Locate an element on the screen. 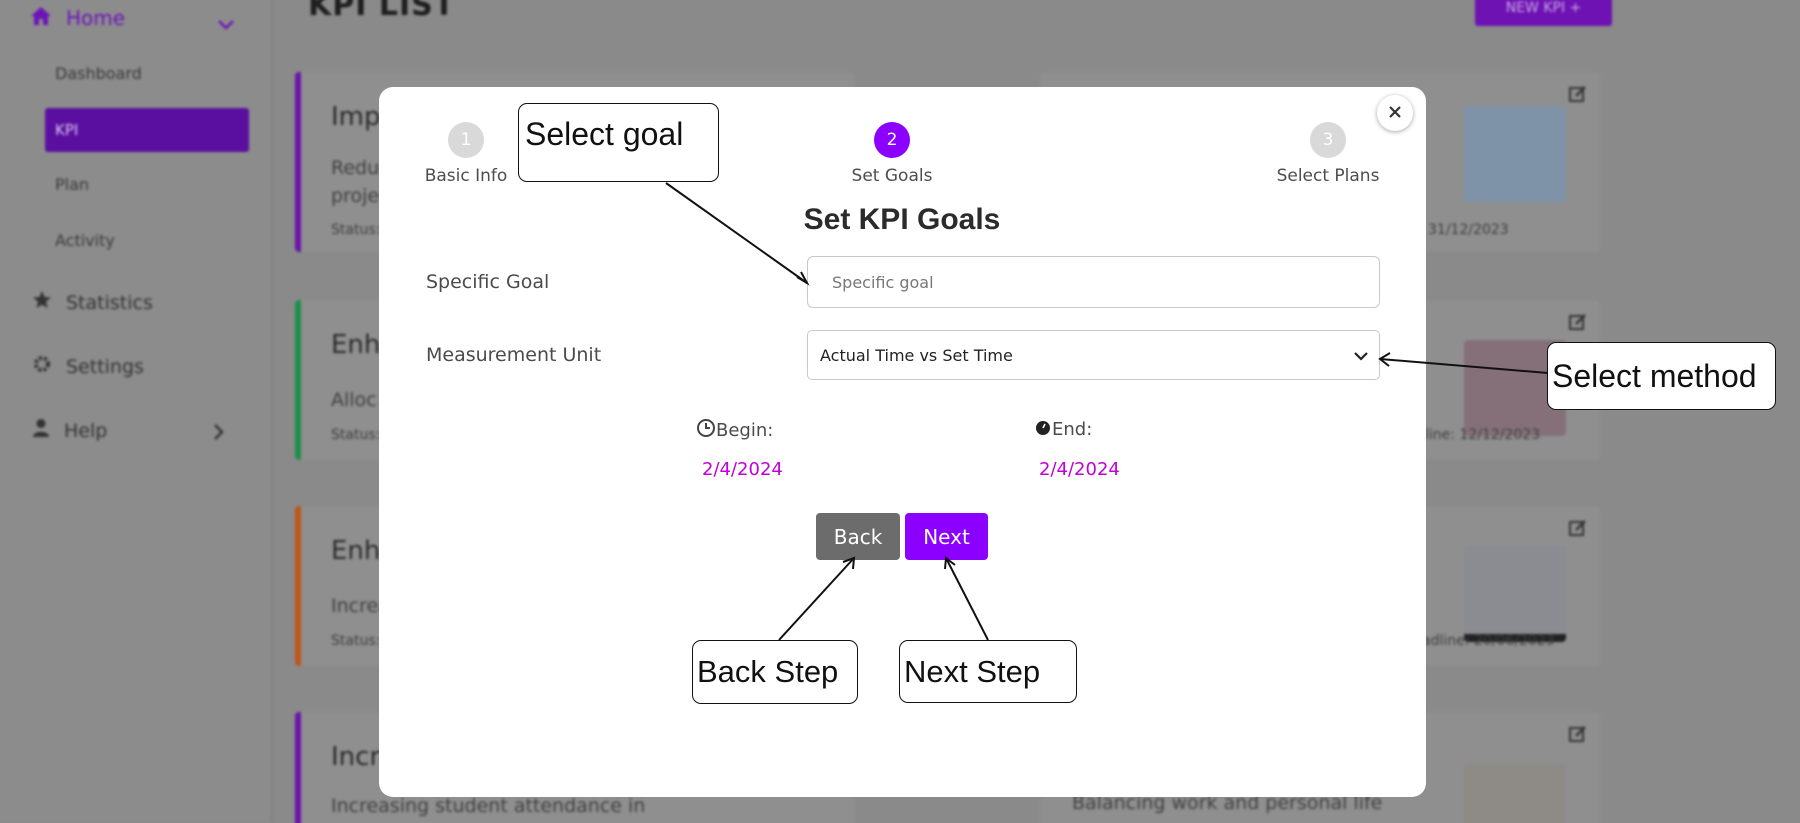 This screenshot has height=823, width=1800. arrow-select-method is located at coordinates (1464, 366).